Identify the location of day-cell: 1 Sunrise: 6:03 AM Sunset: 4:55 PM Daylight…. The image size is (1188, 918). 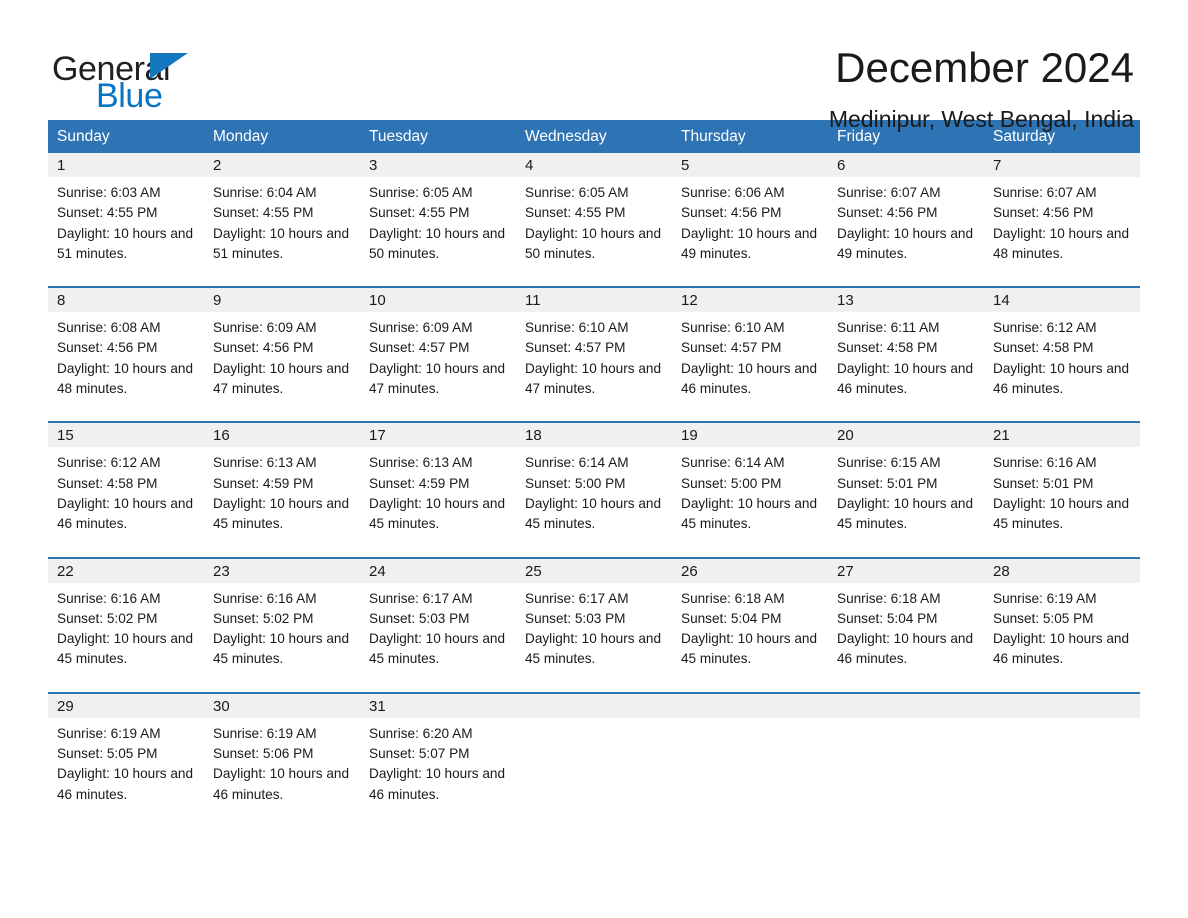
(126, 219).